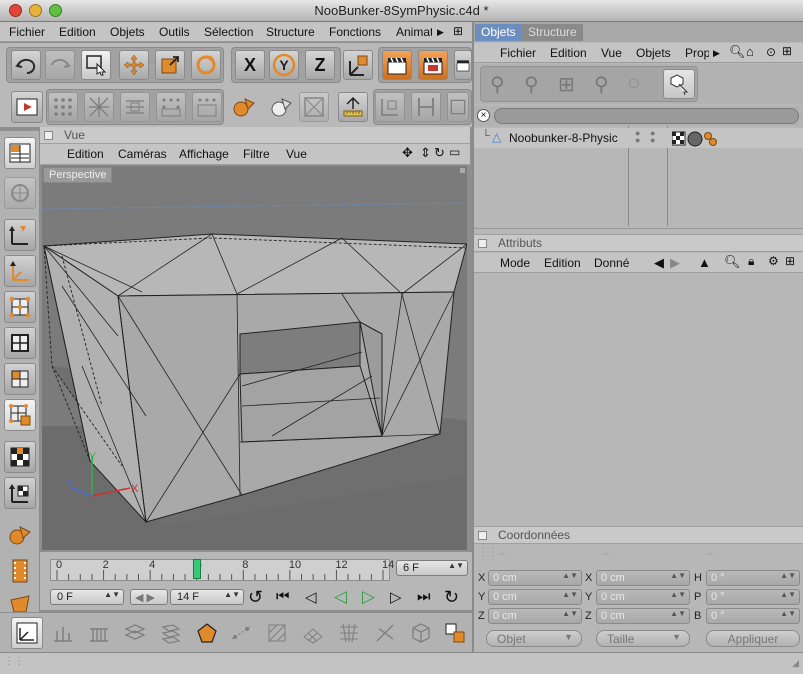  What do you see at coordinates (421, 633) in the screenshot?
I see `cube-tool-button` at bounding box center [421, 633].